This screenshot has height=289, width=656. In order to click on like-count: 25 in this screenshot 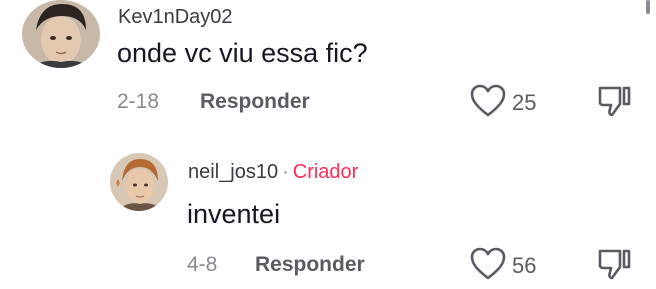, I will do `click(524, 102)`.